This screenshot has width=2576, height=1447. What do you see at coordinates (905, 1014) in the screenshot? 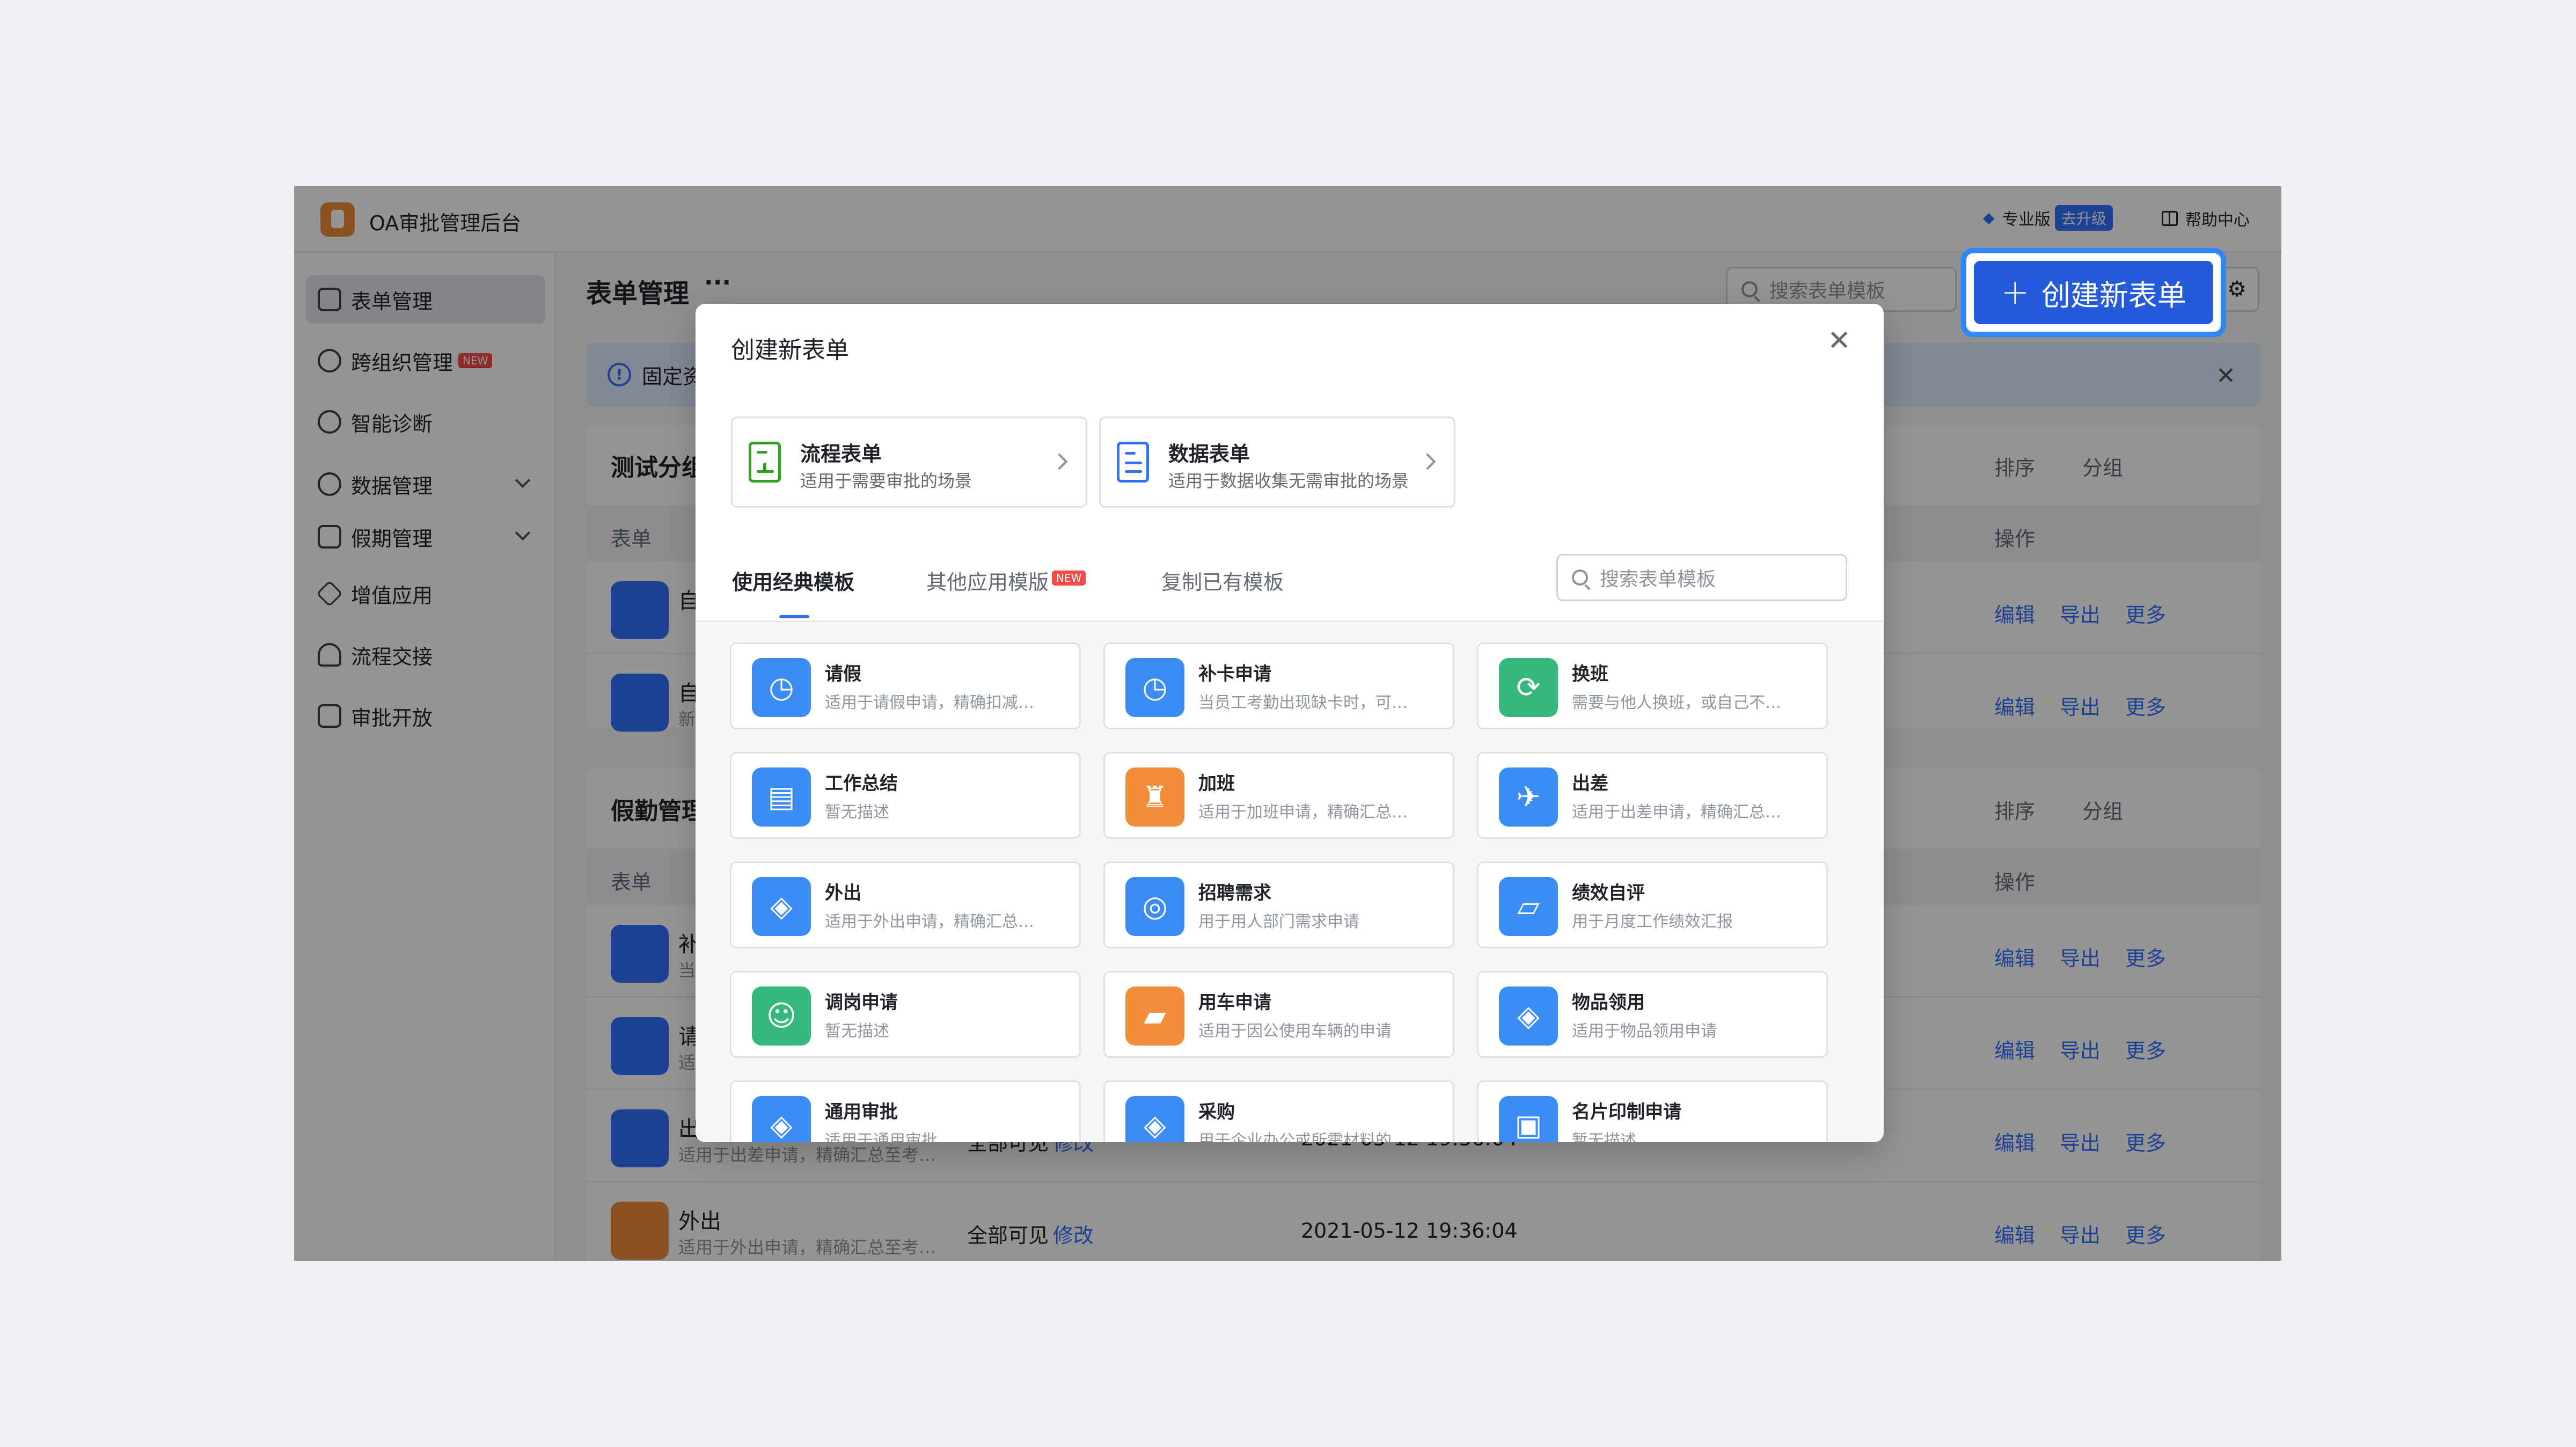
I see `template-card-transfer: ☺ 调岗申请 暂无描述` at bounding box center [905, 1014].